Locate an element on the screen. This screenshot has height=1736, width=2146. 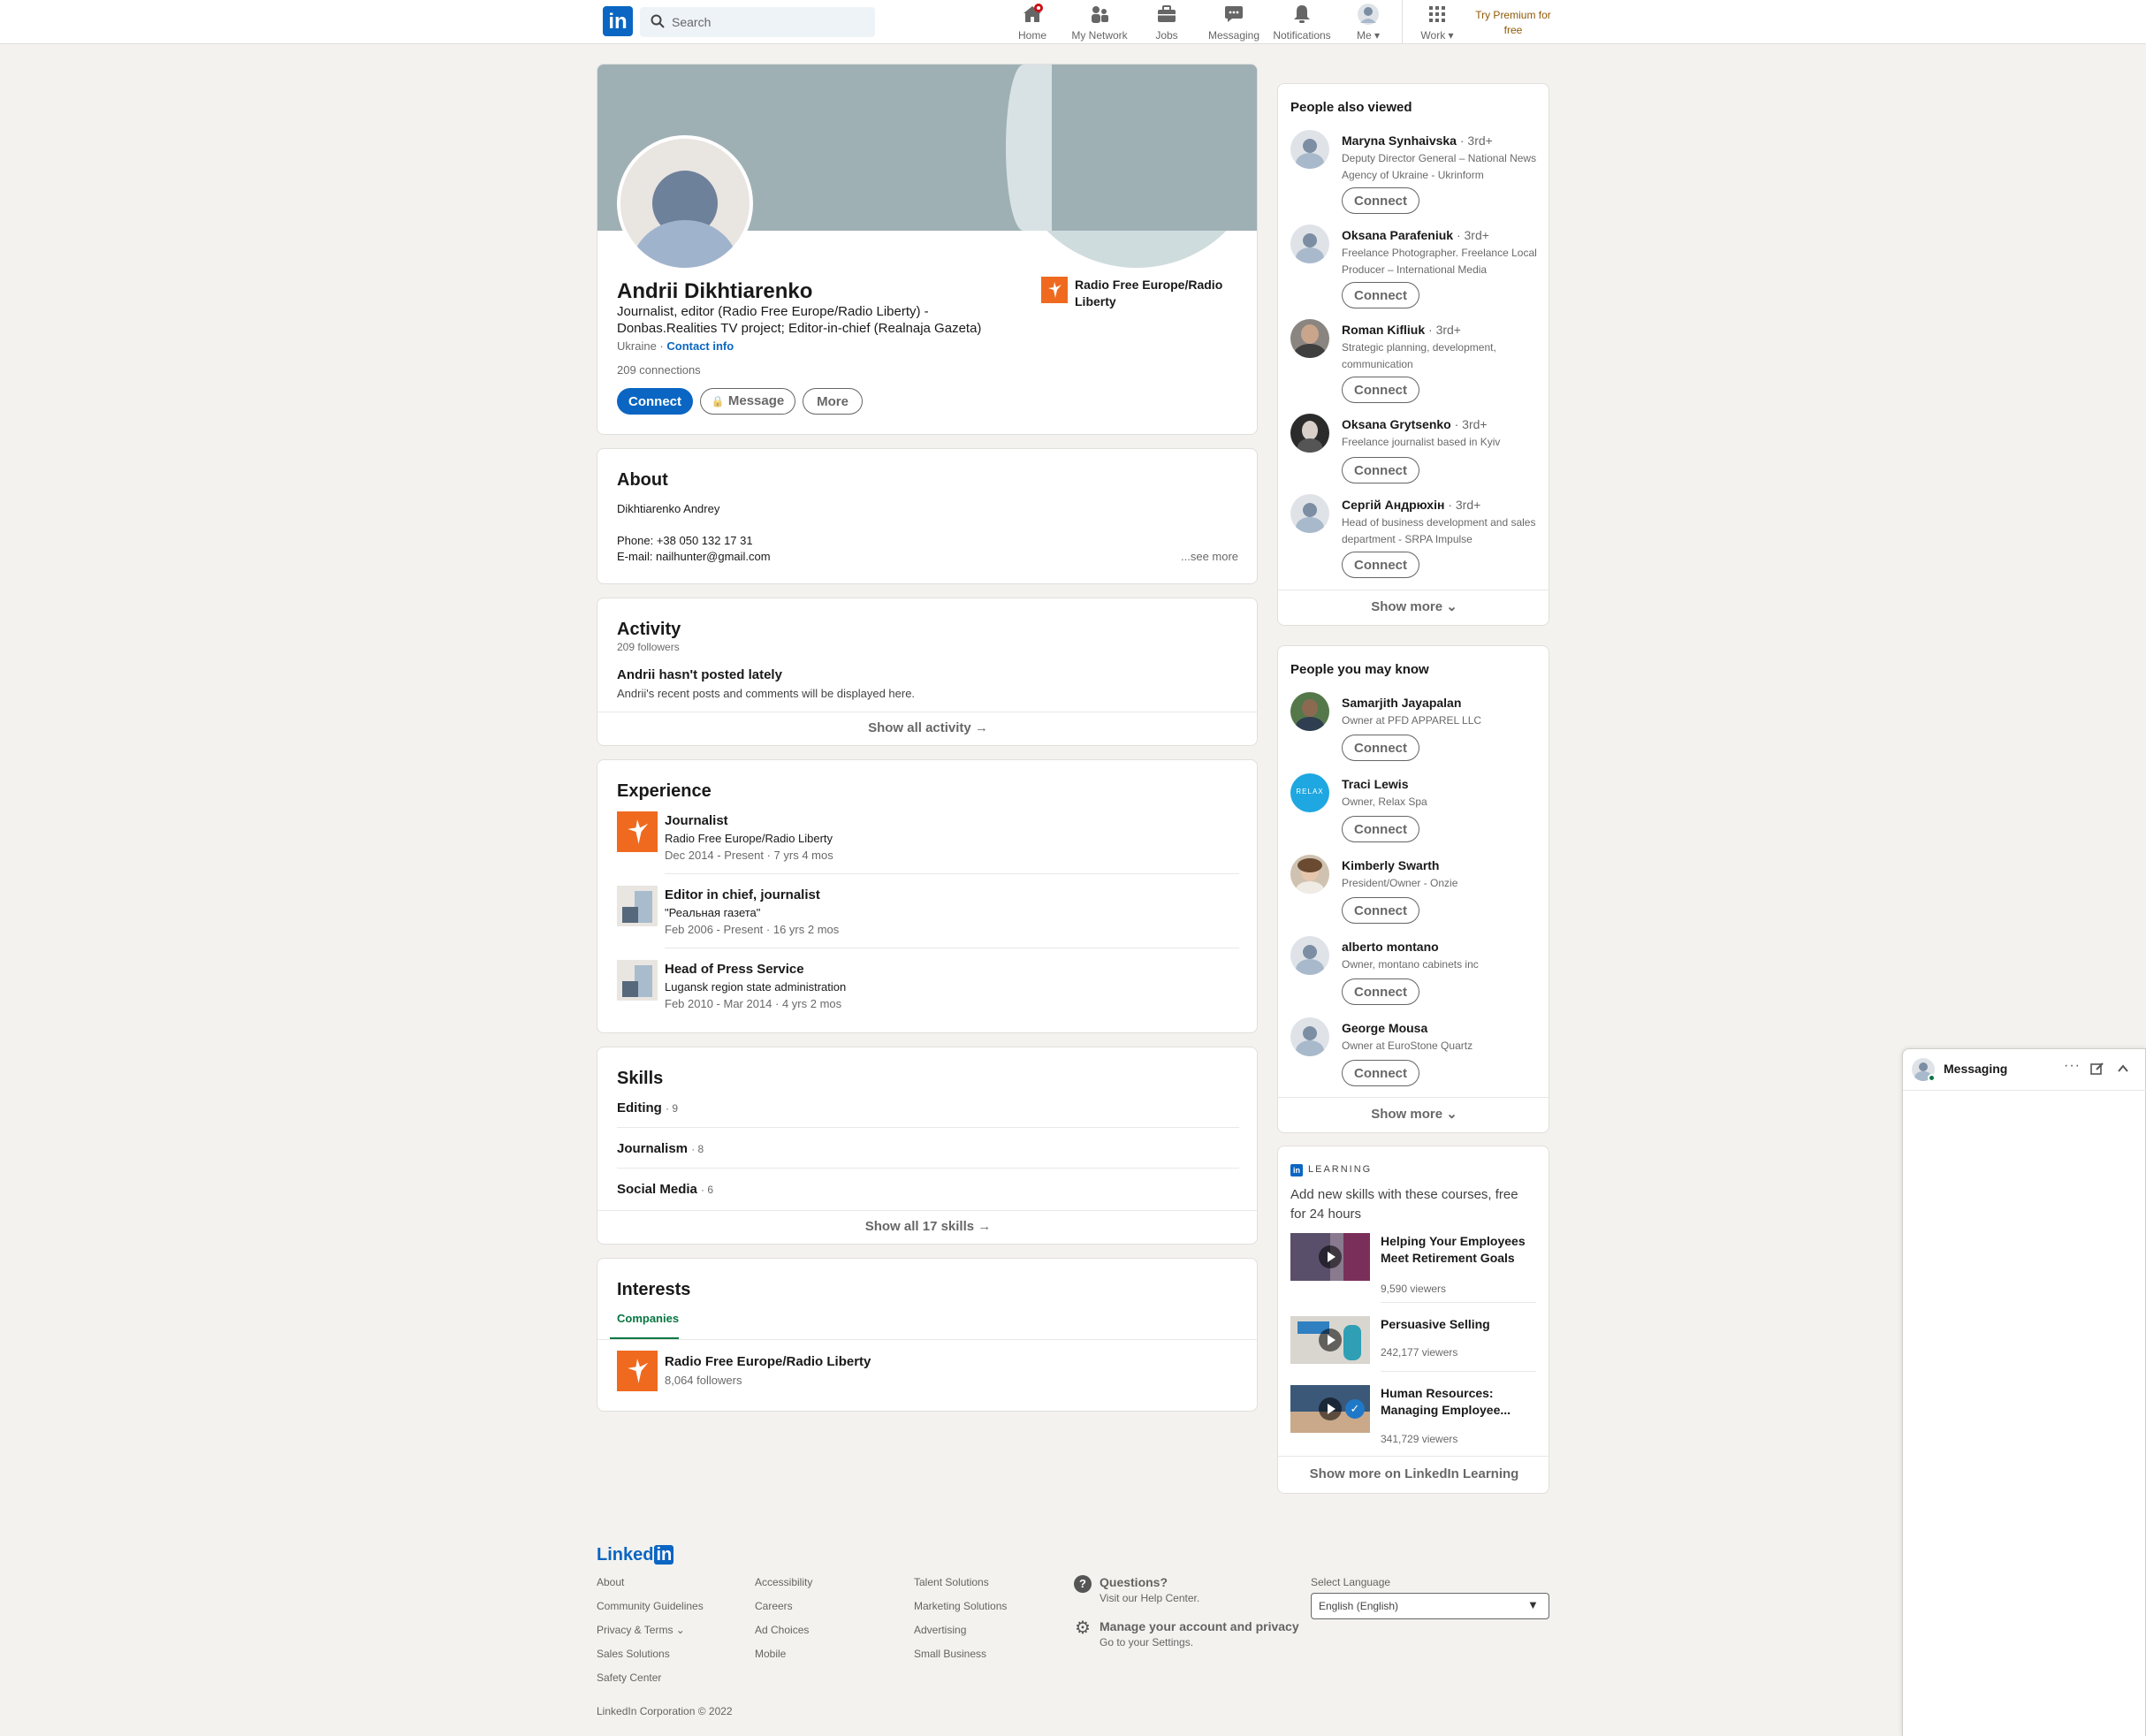
course-thumbnail: ✓ is located at coordinates (1330, 1409).